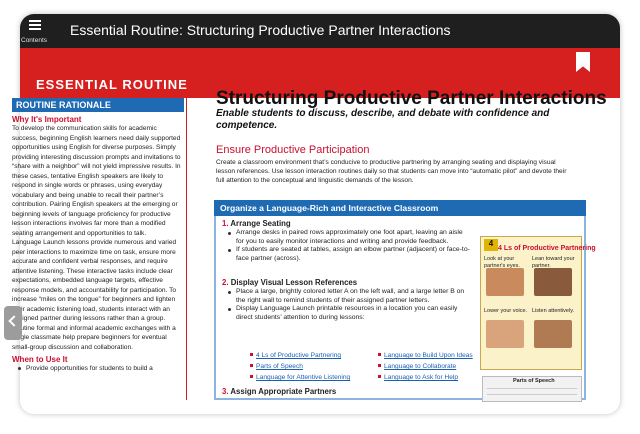  I want to click on step-number: 3., so click(225, 391).